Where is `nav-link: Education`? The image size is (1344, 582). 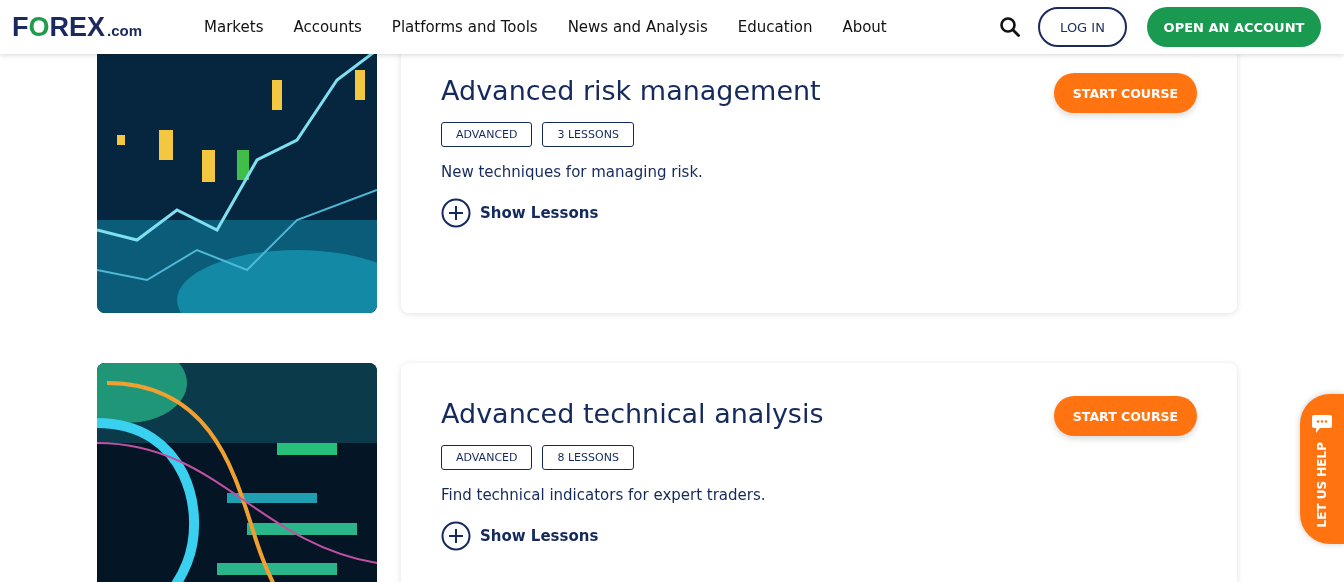
nav-link: Education is located at coordinates (775, 27).